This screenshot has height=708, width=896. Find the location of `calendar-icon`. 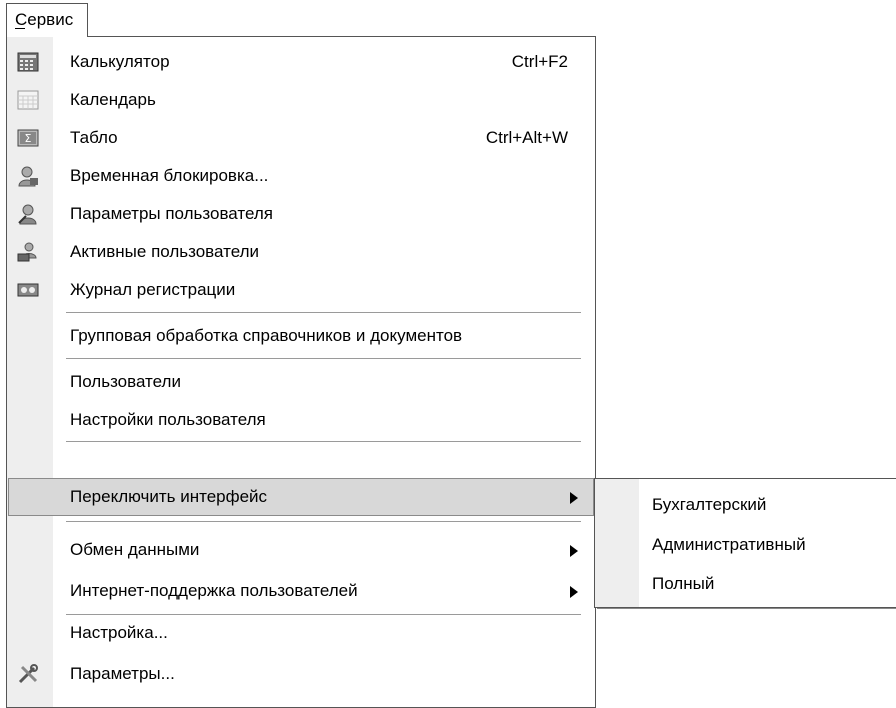

calendar-icon is located at coordinates (28, 100).